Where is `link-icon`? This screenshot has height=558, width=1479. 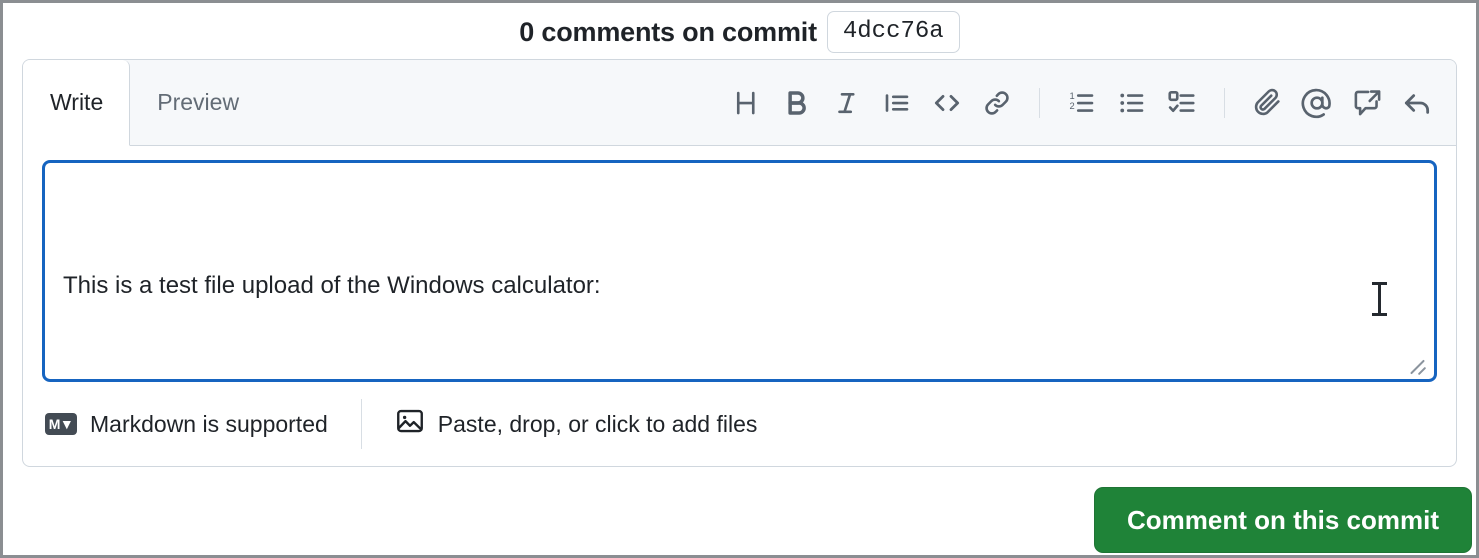 link-icon is located at coordinates (997, 103).